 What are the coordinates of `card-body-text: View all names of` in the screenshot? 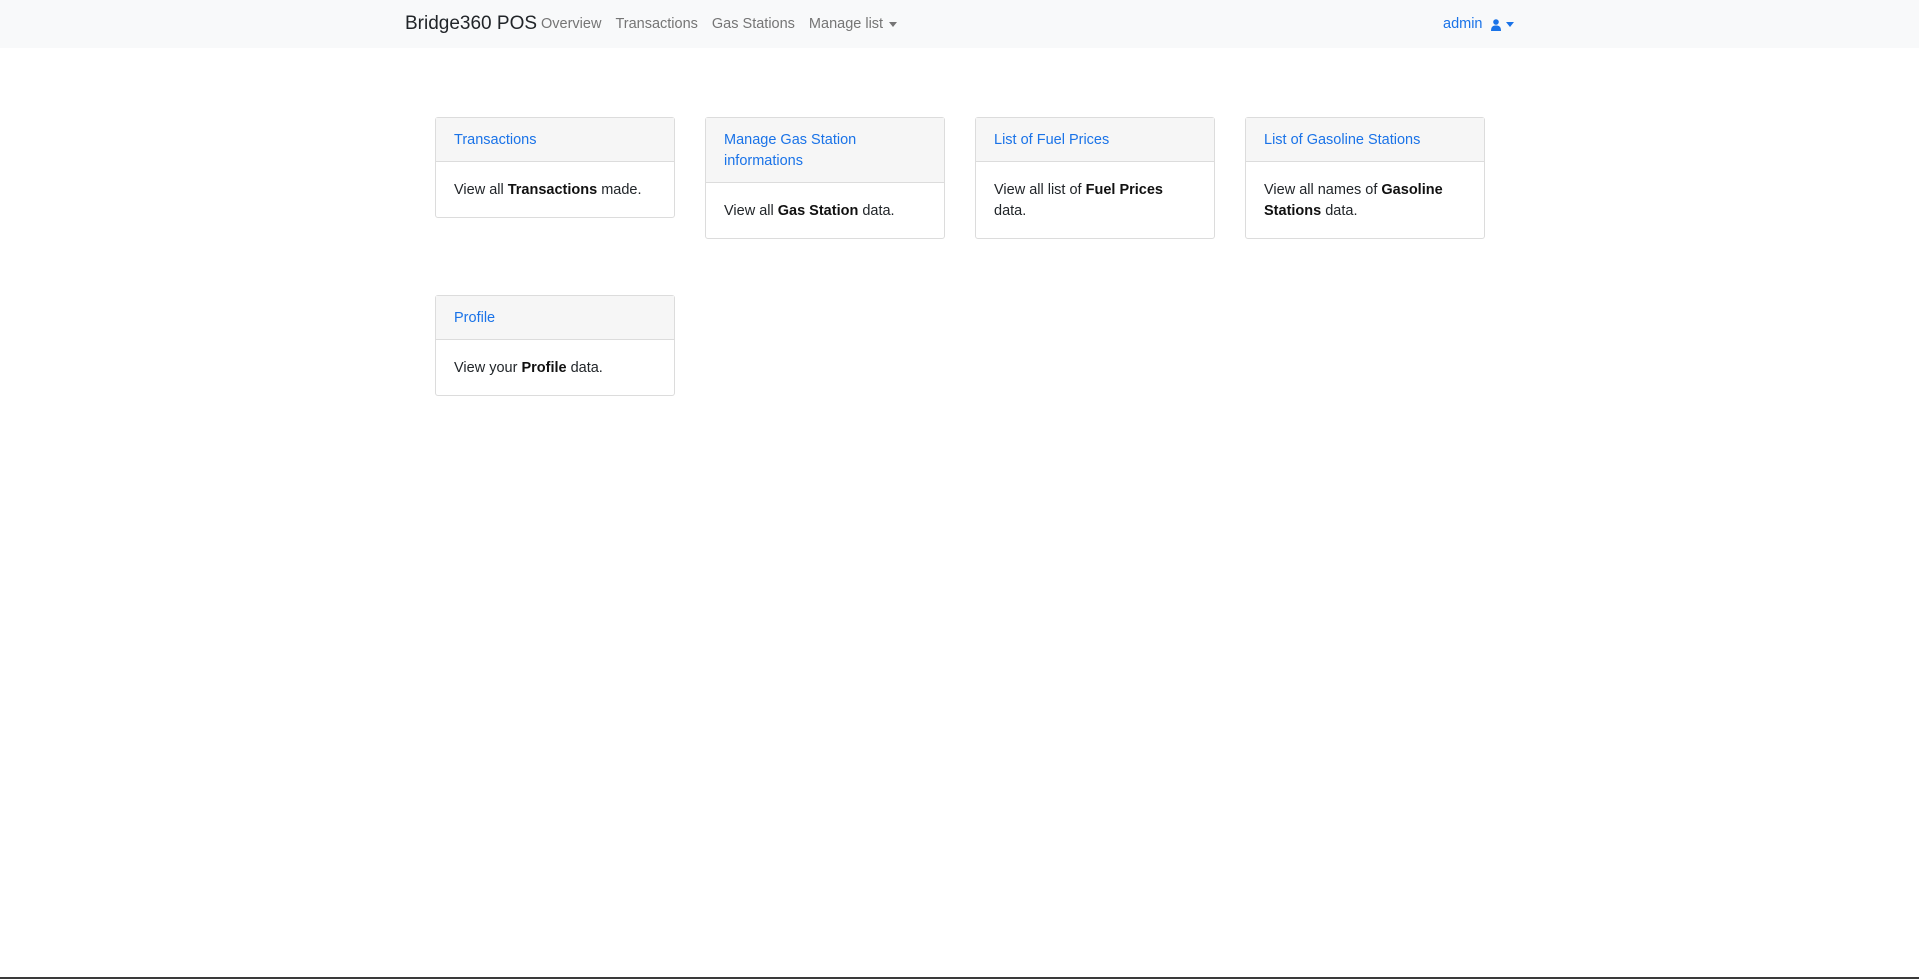 It's located at (1323, 190).